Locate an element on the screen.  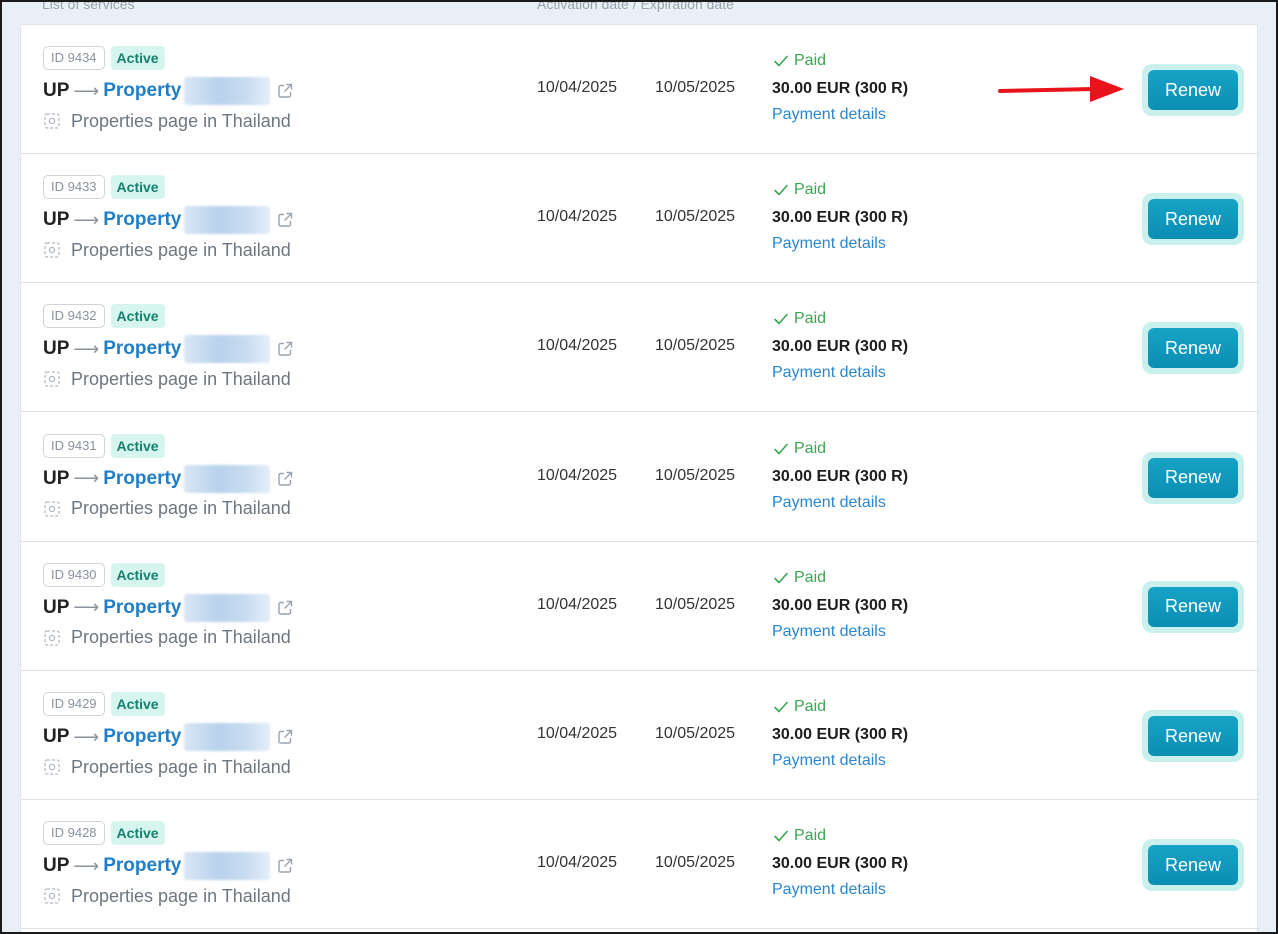
row-tags: ID 9433 Active is located at coordinates (104, 187).